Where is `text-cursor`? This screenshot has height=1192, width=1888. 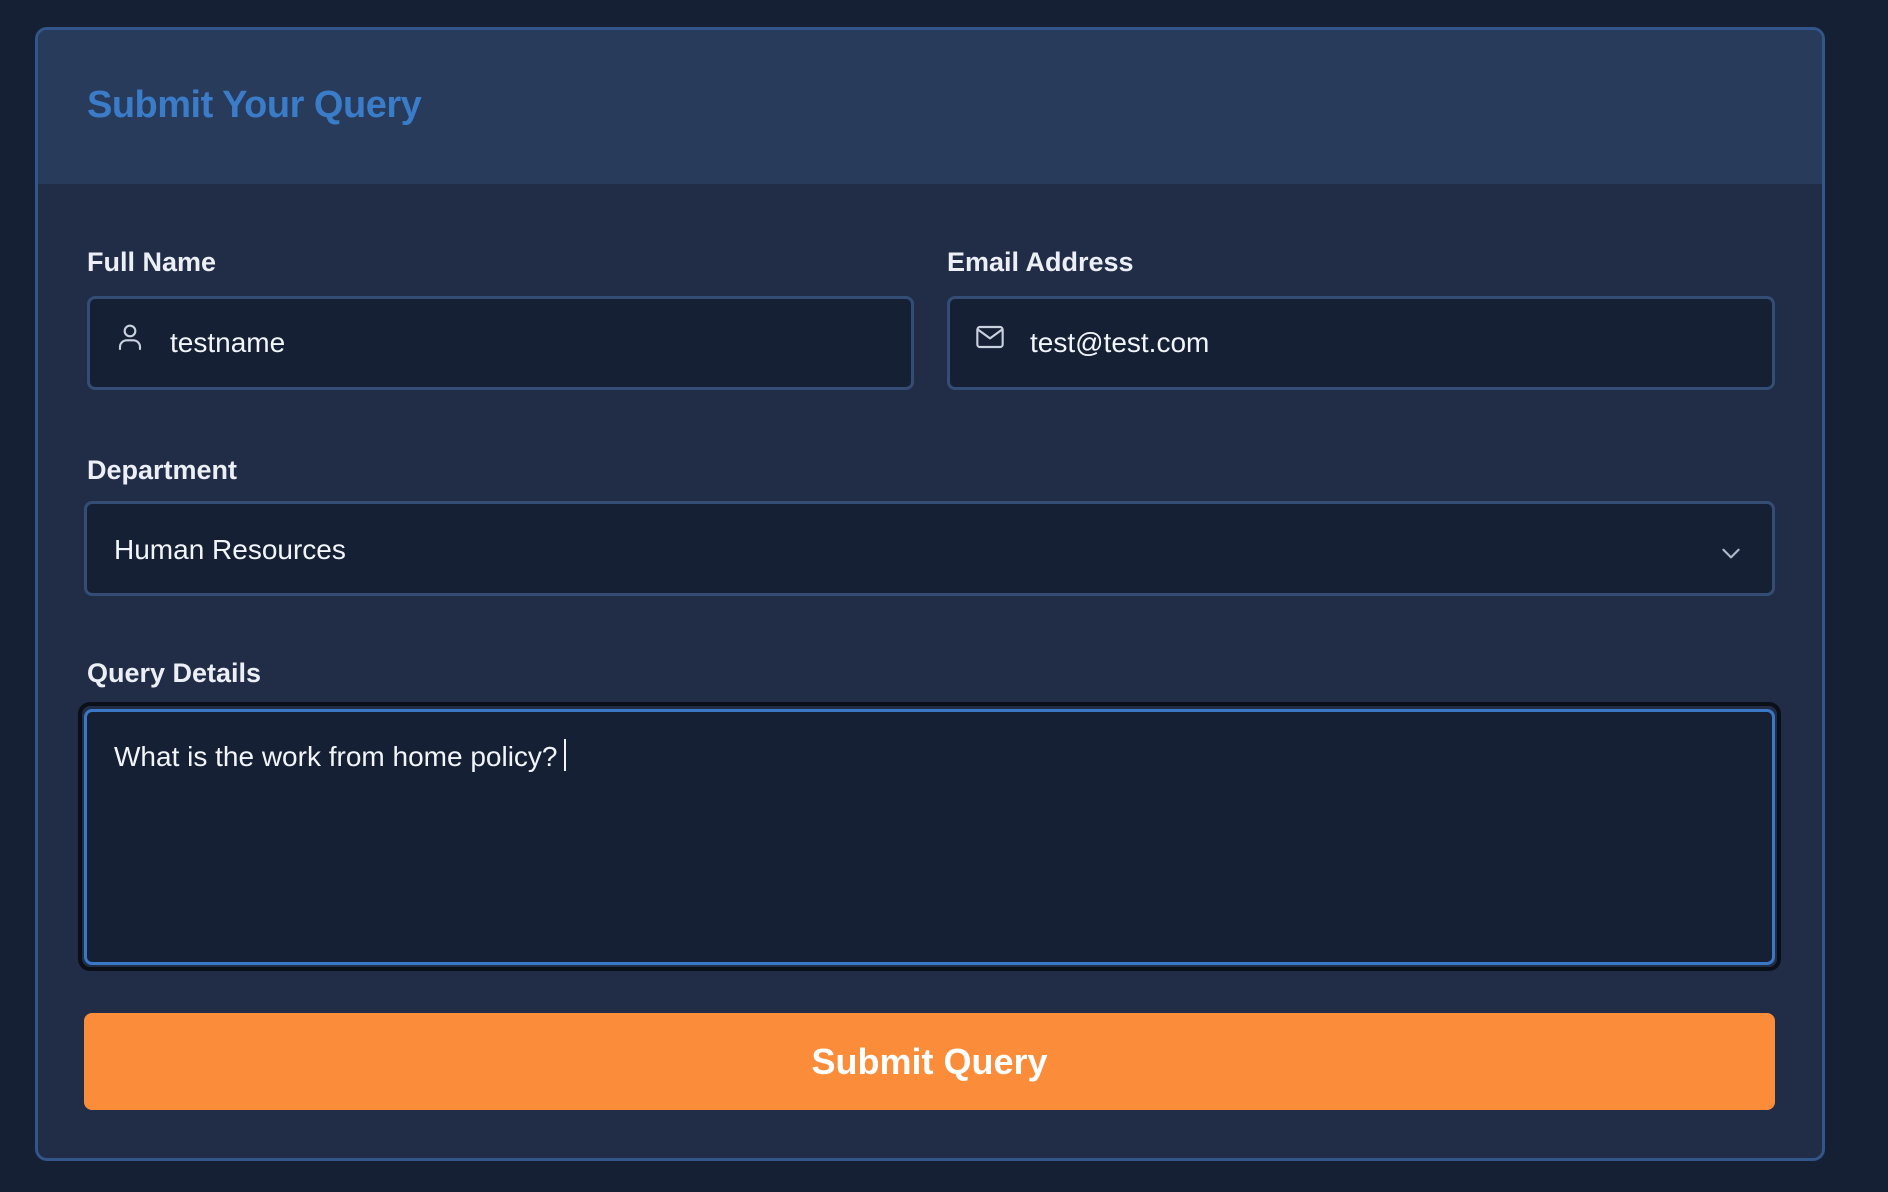 text-cursor is located at coordinates (564, 755).